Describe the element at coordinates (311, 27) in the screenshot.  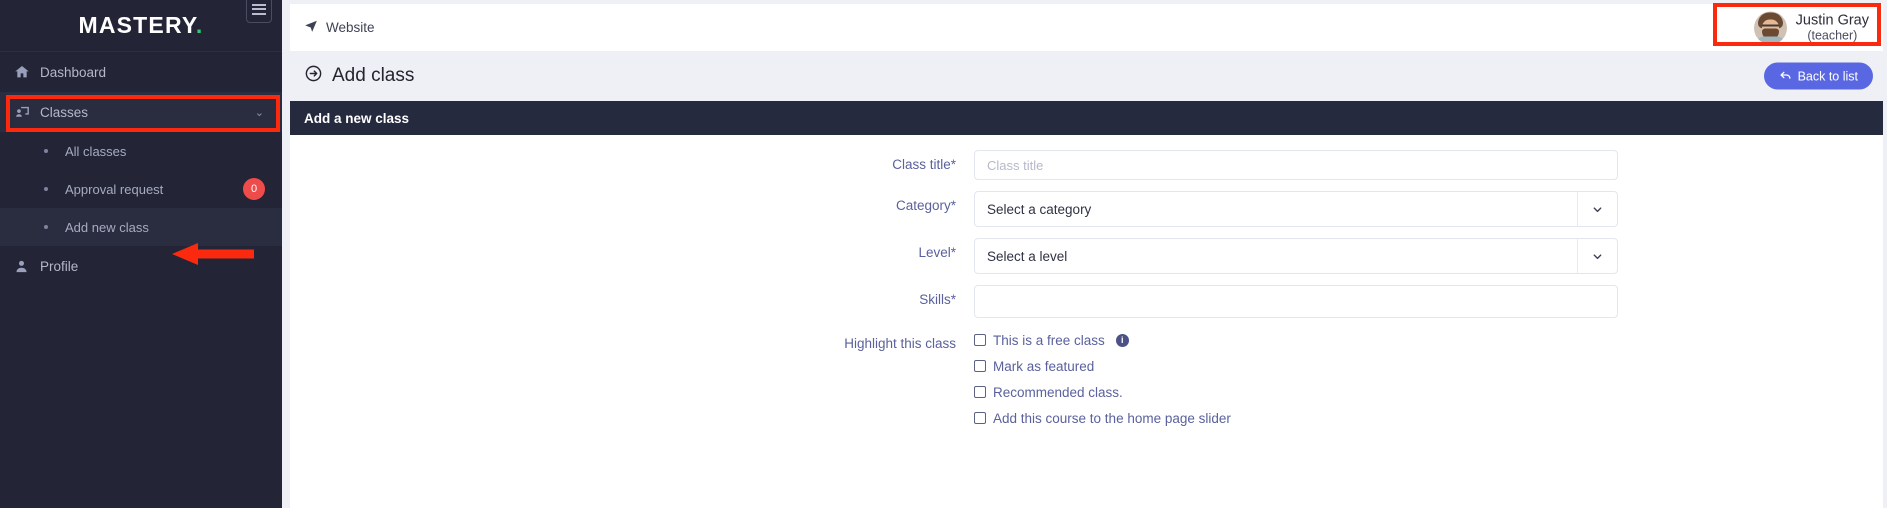
I see `paper-plane-icon` at that location.